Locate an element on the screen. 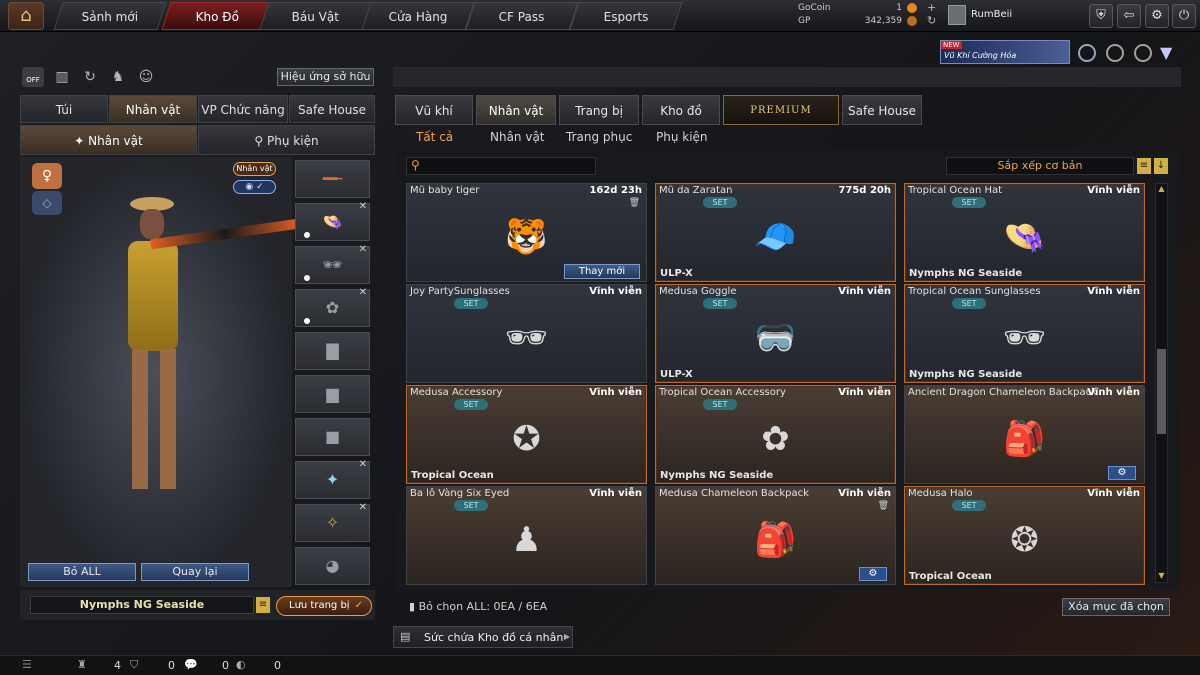  menu-icon: ≡ is located at coordinates (263, 605).